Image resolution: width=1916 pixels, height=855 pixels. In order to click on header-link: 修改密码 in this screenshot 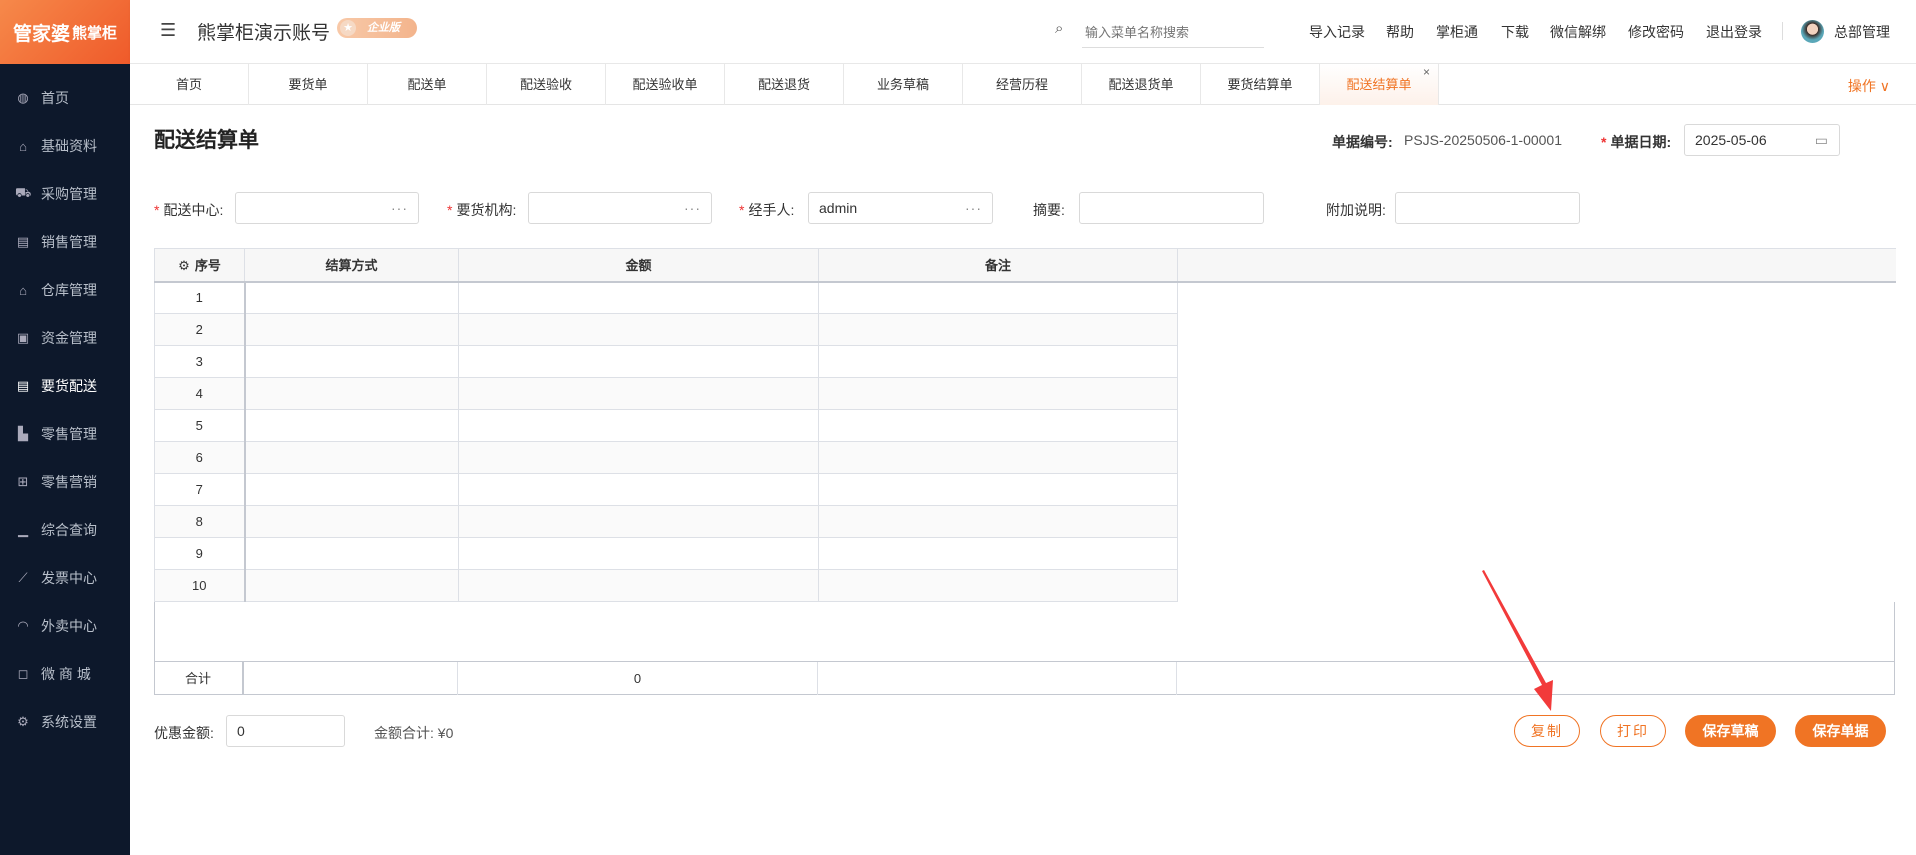, I will do `click(1656, 32)`.